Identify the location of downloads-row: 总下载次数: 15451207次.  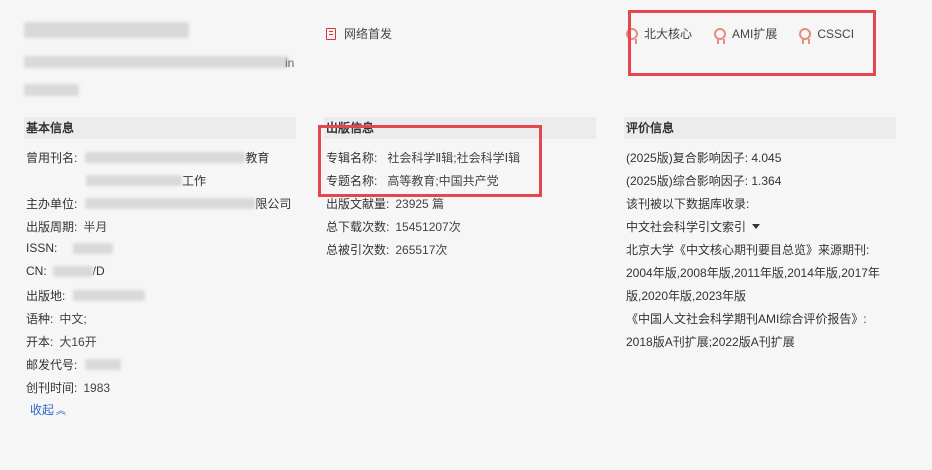
(393, 226).